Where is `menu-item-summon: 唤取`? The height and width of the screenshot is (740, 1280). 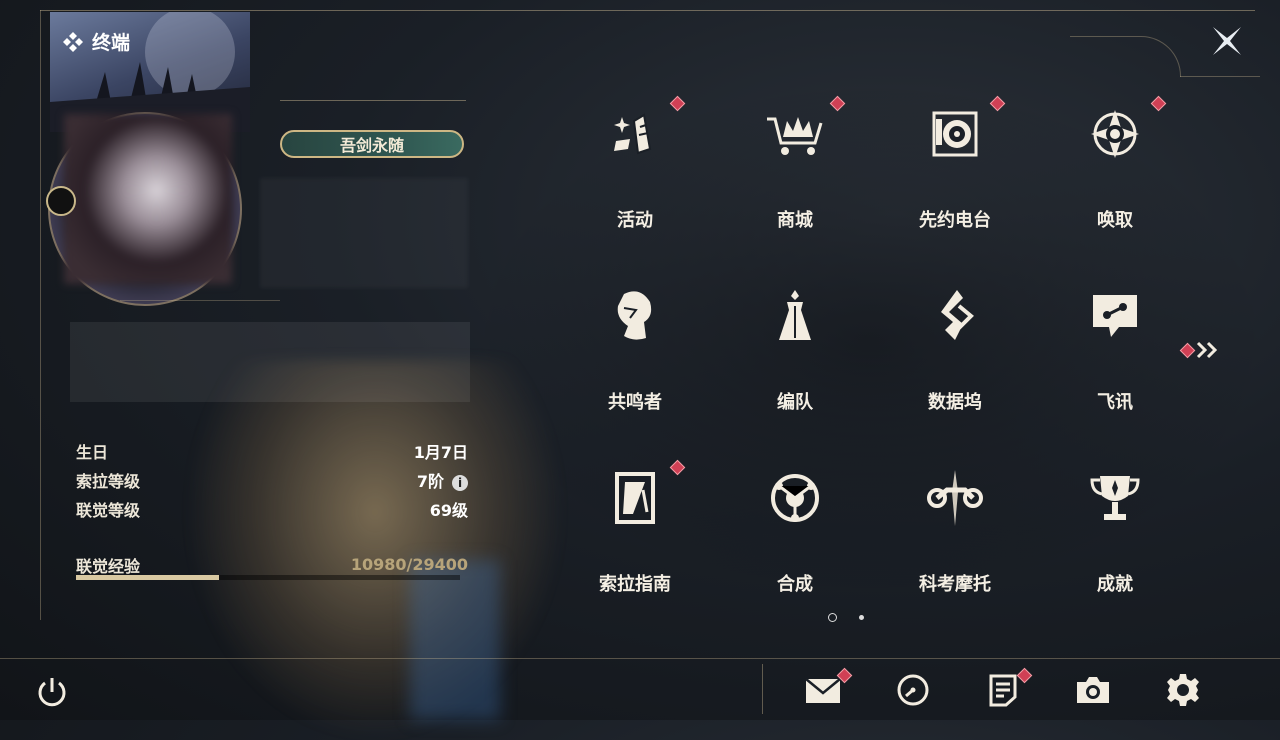
menu-item-summon: 唤取 is located at coordinates (1115, 166).